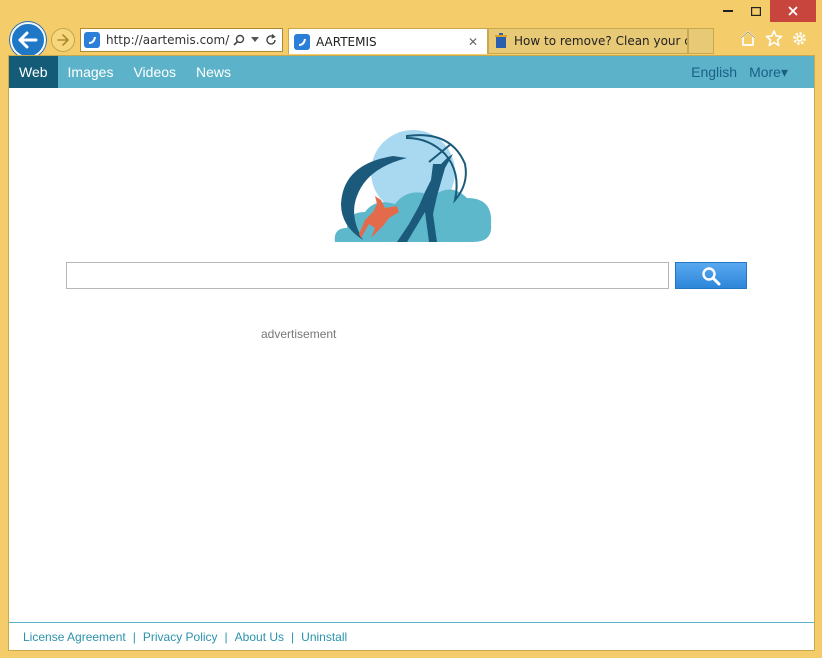  I want to click on language-selector: English, so click(714, 72).